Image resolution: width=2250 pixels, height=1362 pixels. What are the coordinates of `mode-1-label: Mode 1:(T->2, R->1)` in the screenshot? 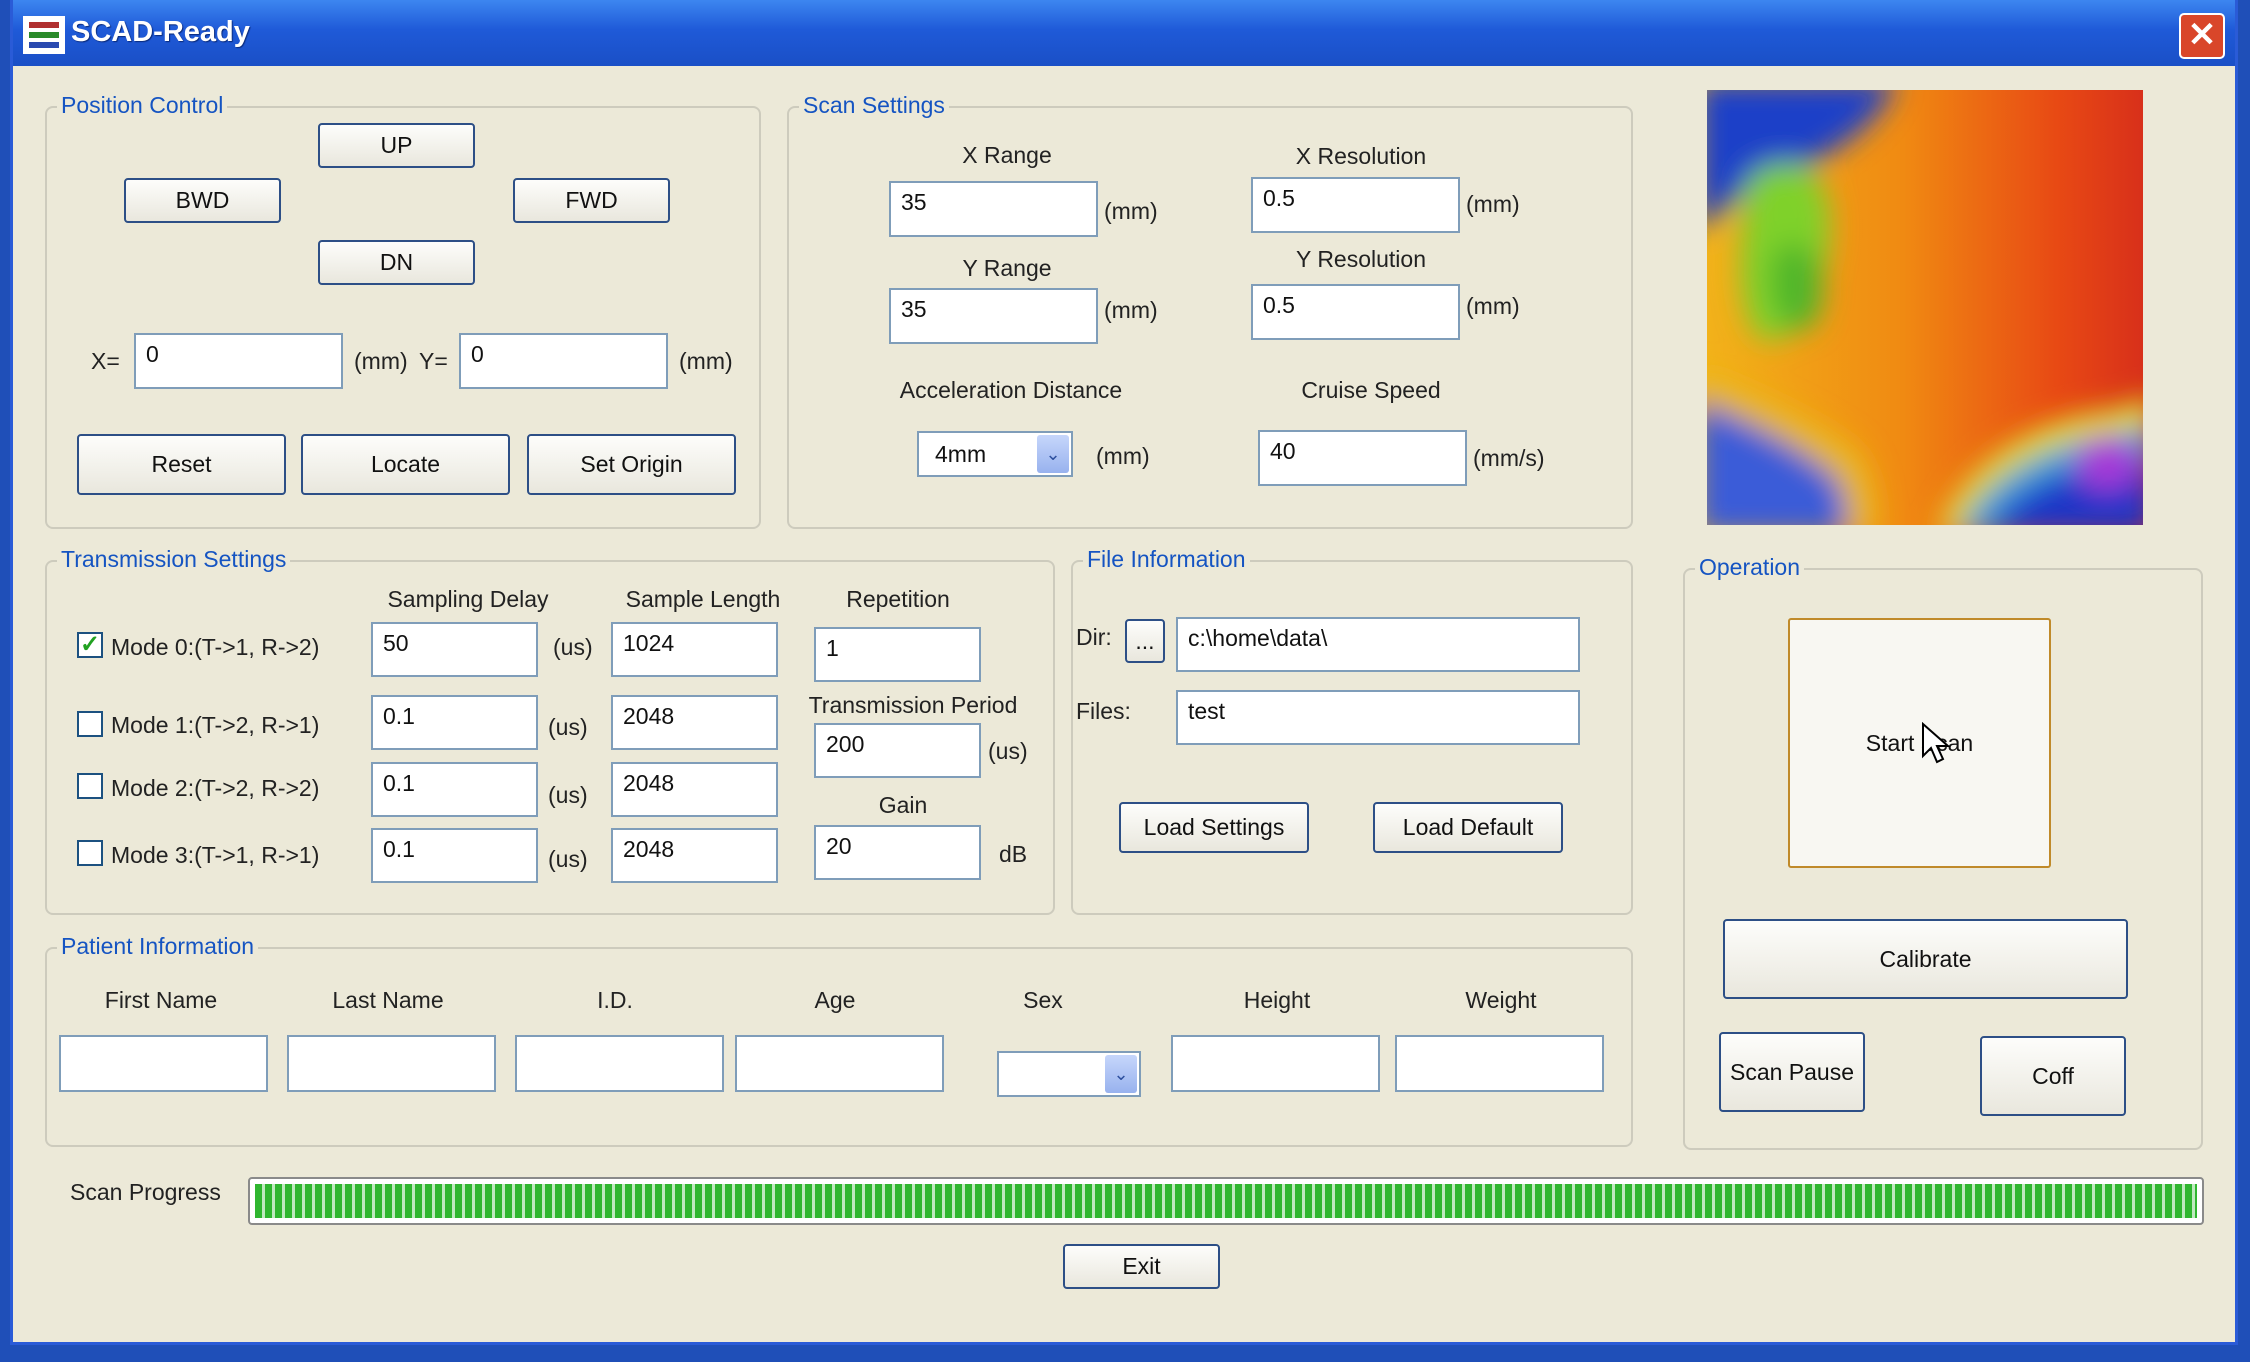 It's located at (215, 725).